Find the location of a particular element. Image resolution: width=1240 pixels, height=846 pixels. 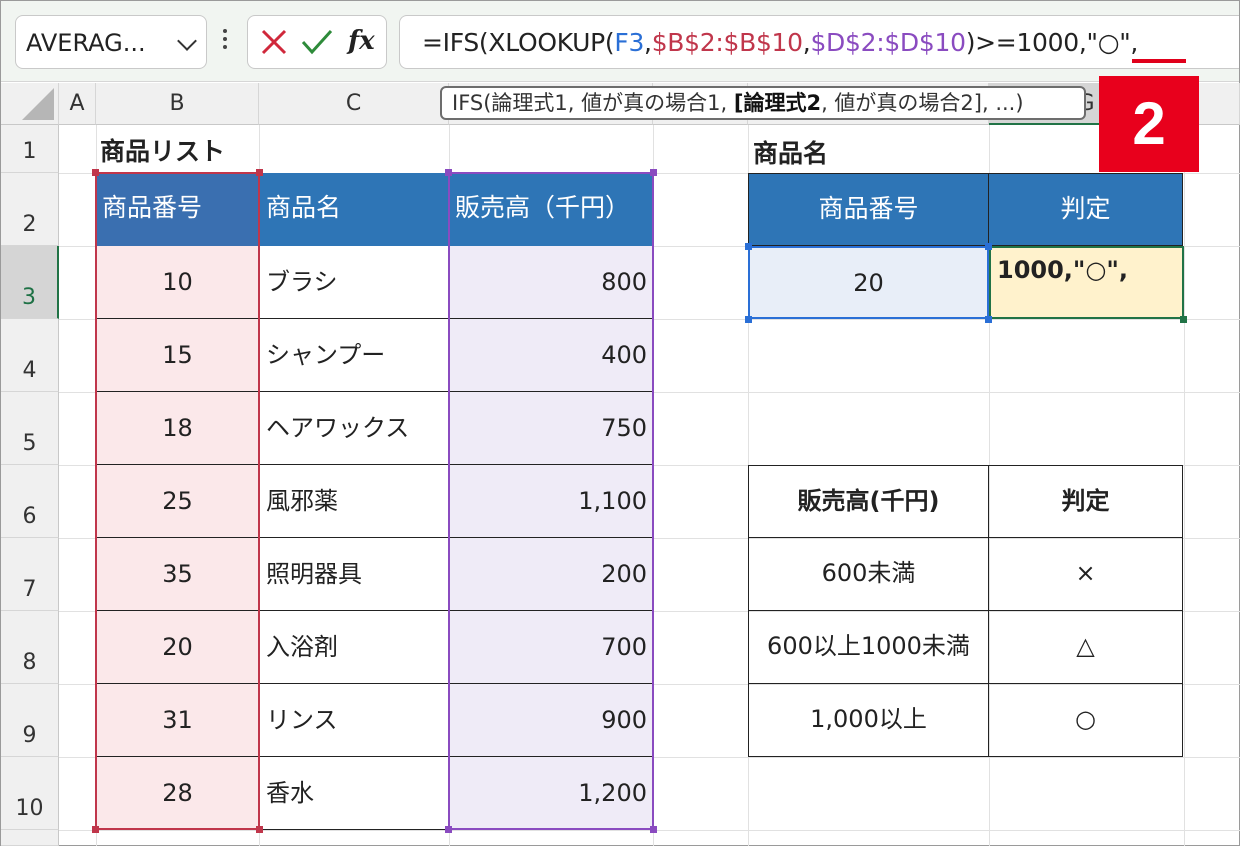

x-icon is located at coordinates (274, 42).